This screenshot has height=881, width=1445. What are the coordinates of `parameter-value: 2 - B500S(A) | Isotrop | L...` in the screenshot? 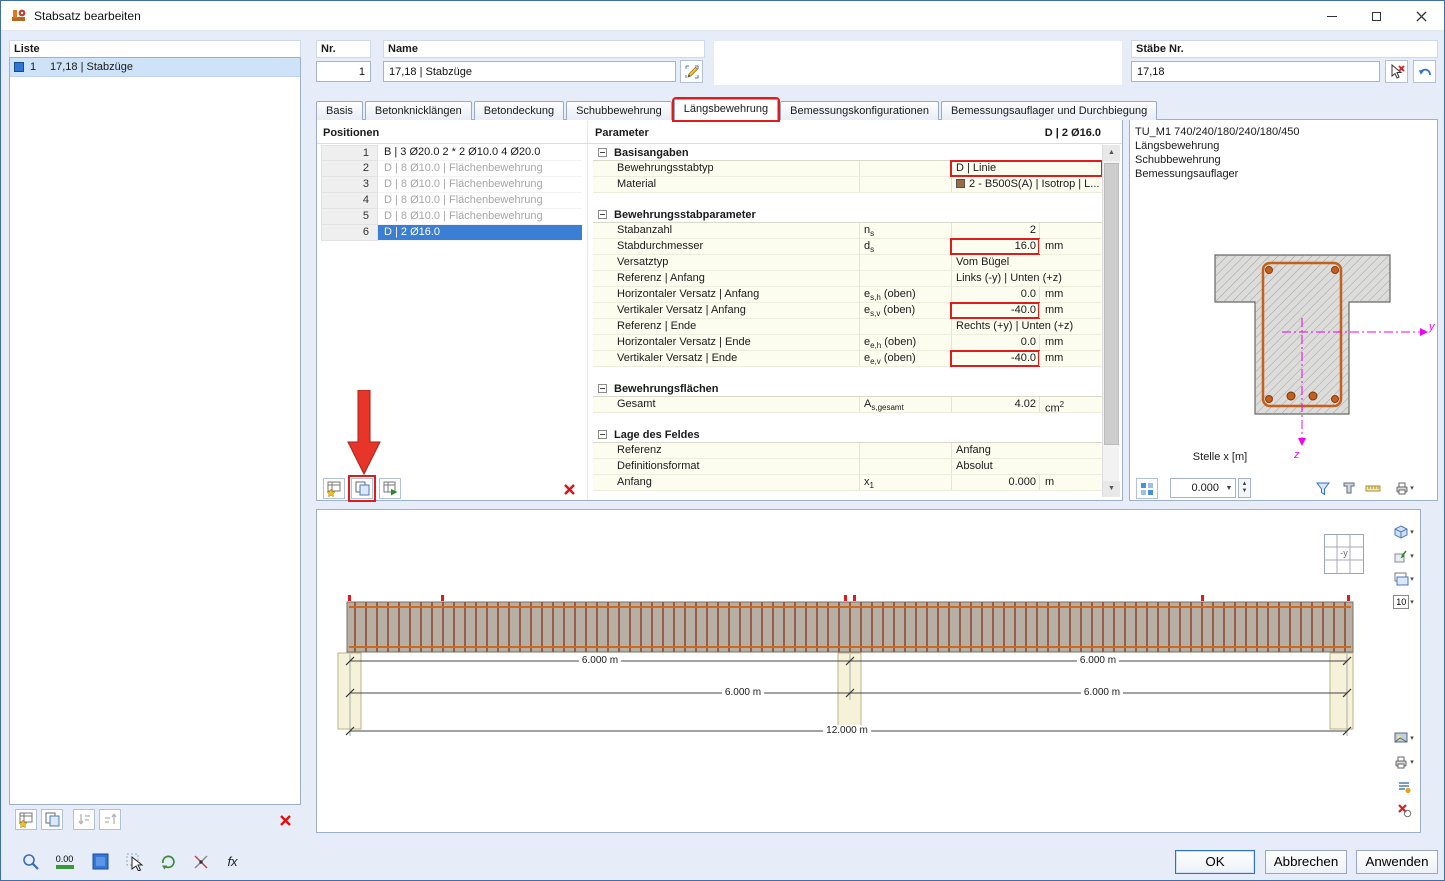 It's located at (1026, 184).